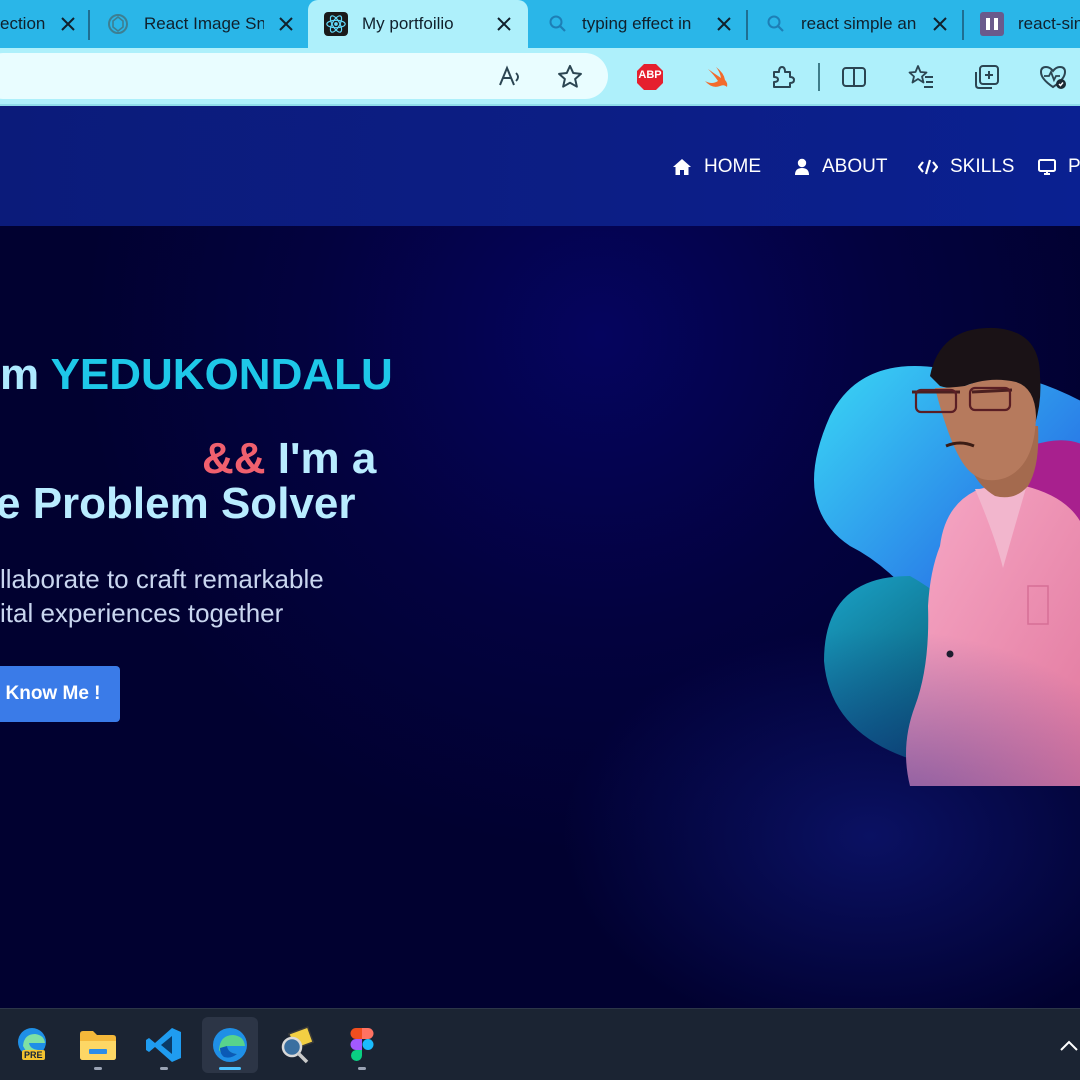  I want to click on hero-im-a: I'm a, so click(321, 458).